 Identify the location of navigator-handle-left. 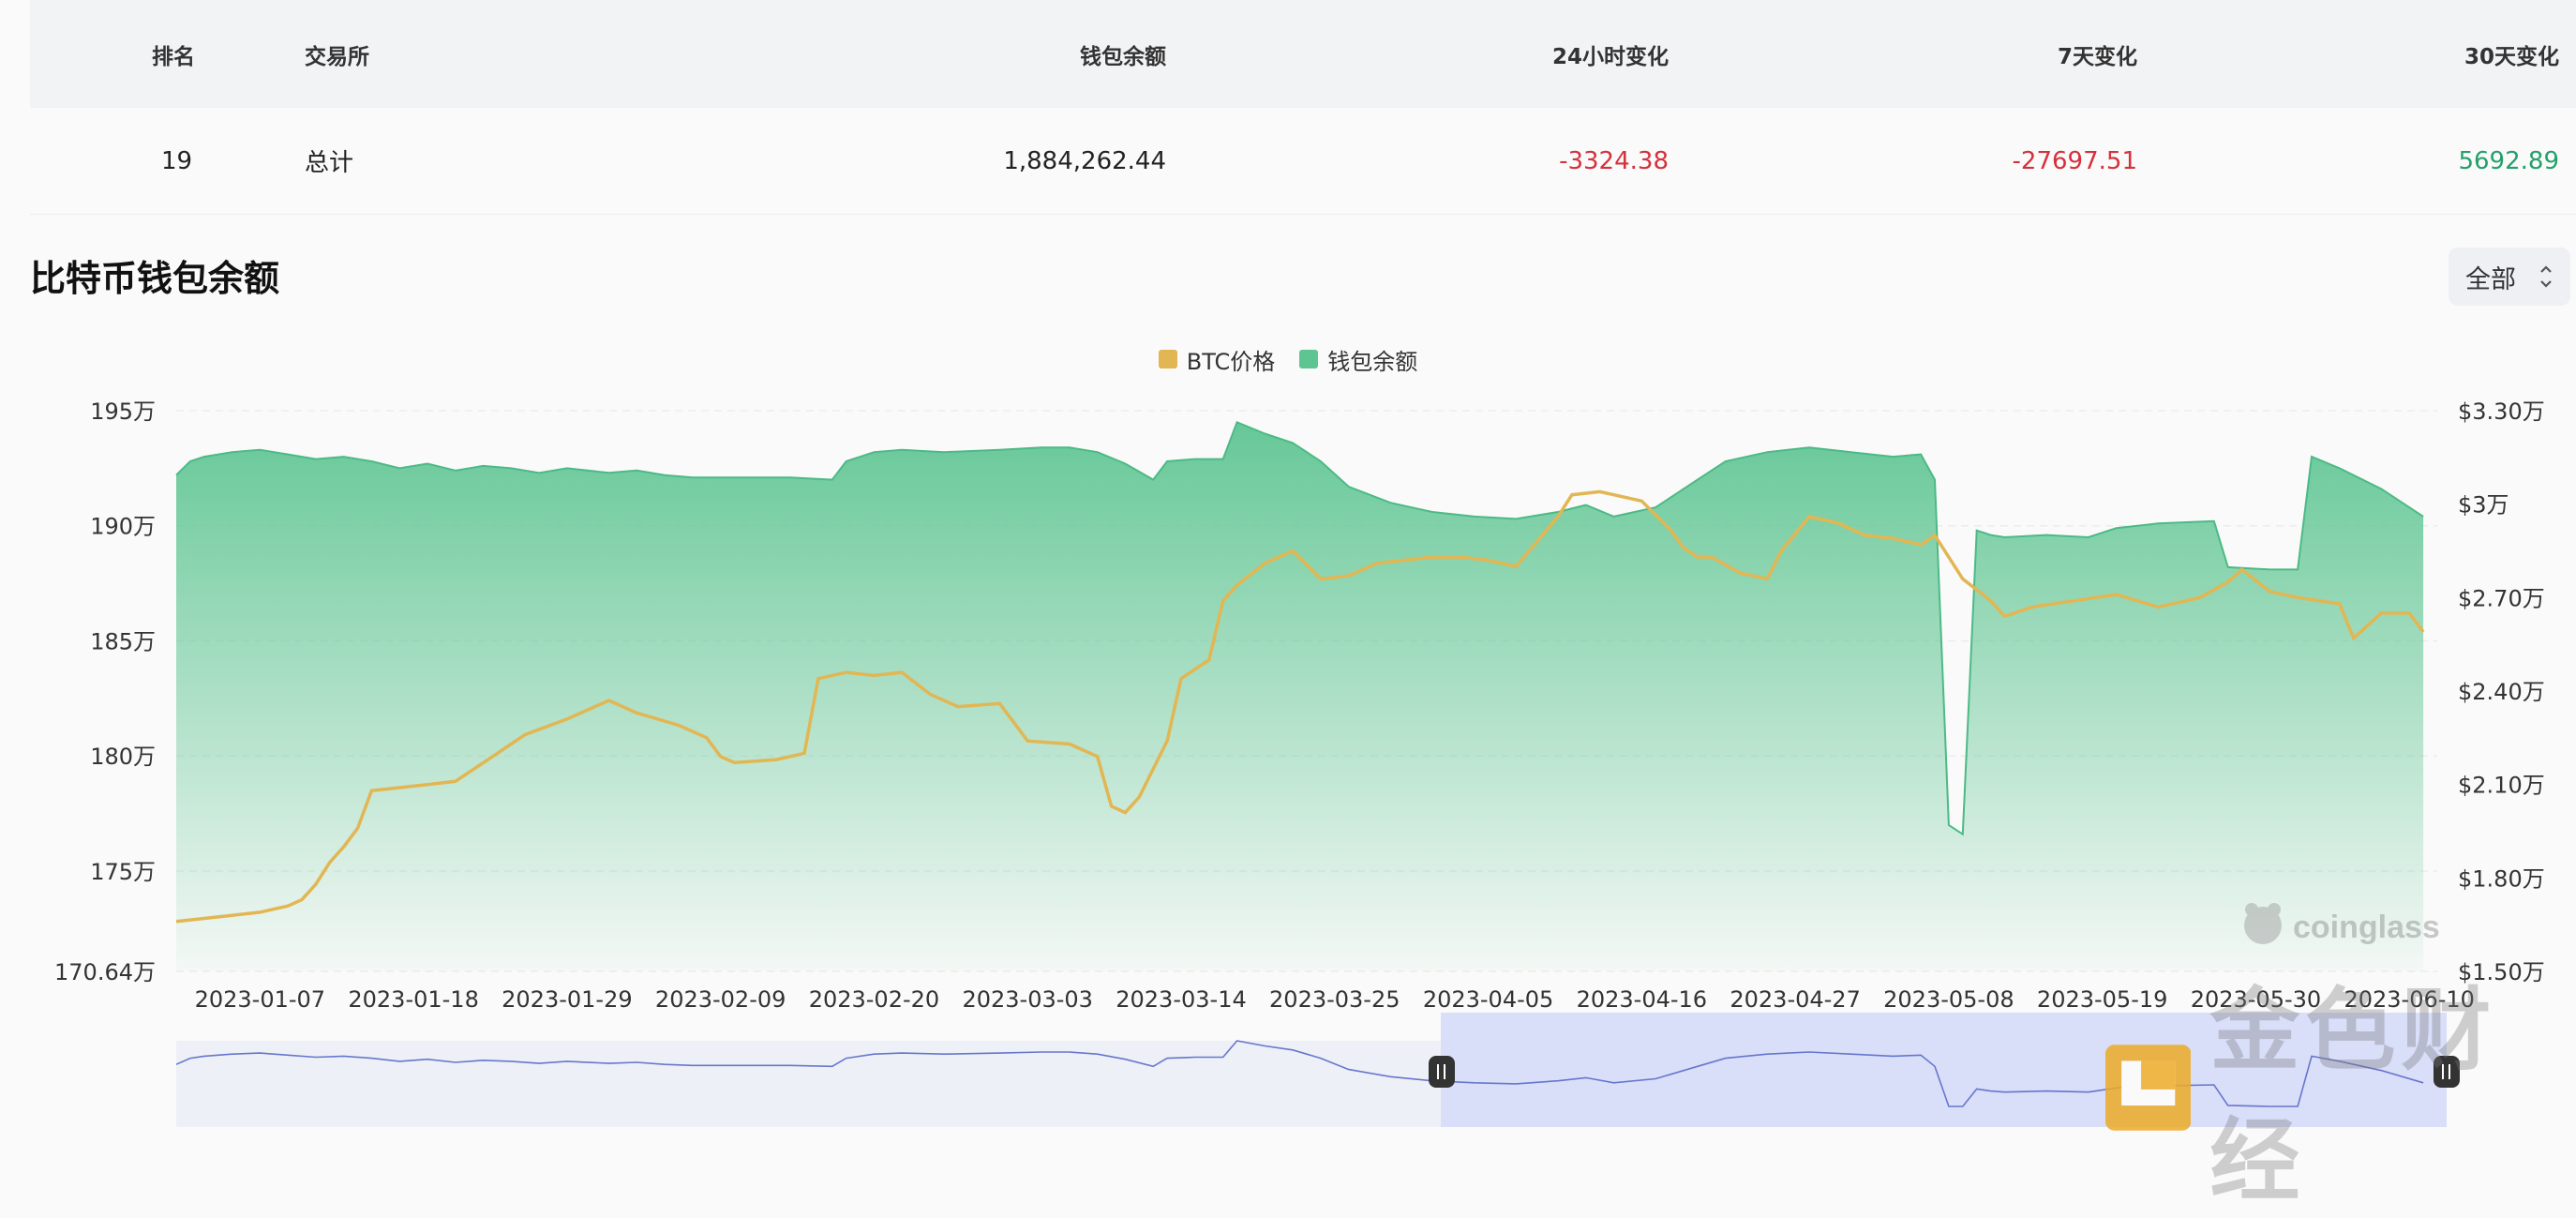
(1442, 1072).